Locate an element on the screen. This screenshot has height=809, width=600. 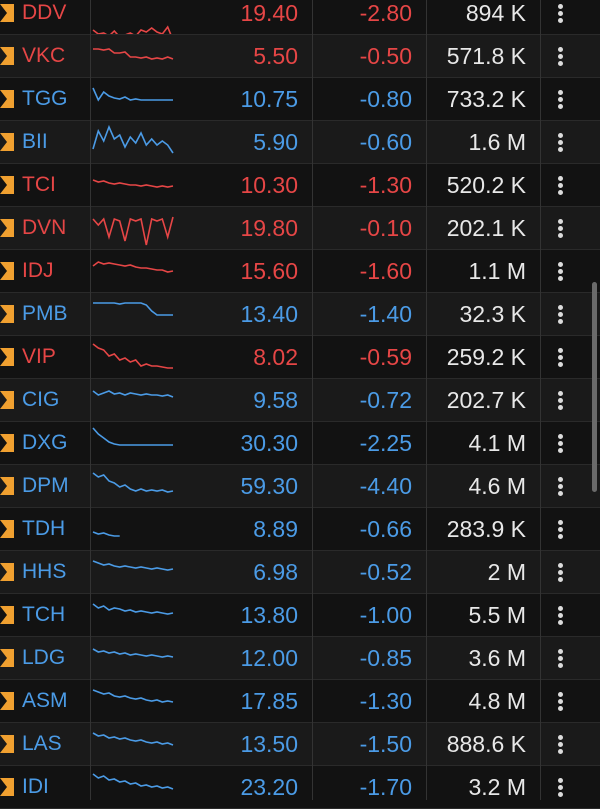
stock-symbol: DDV is located at coordinates (44, 12).